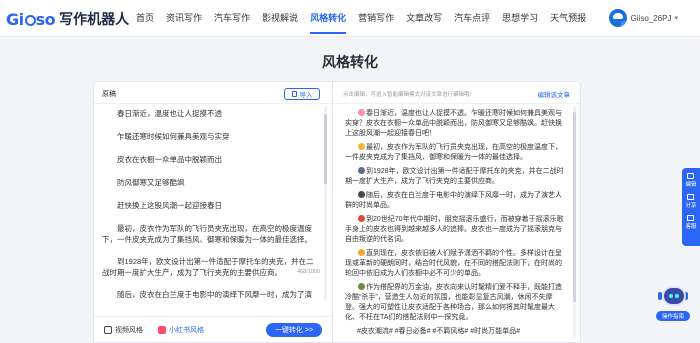 The width and height of the screenshot is (700, 343). Describe the element at coordinates (453, 200) in the screenshot. I see `result-paragraph: 随后，皮衣在白兰度于电影中的演绎下风靡一时，成为了演艺人群的时尚单品。` at that location.